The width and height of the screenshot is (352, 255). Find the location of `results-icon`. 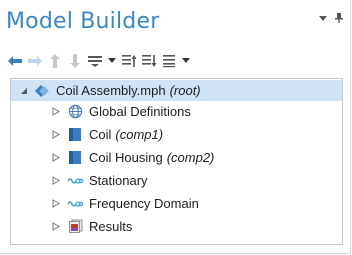

results-icon is located at coordinates (75, 227).